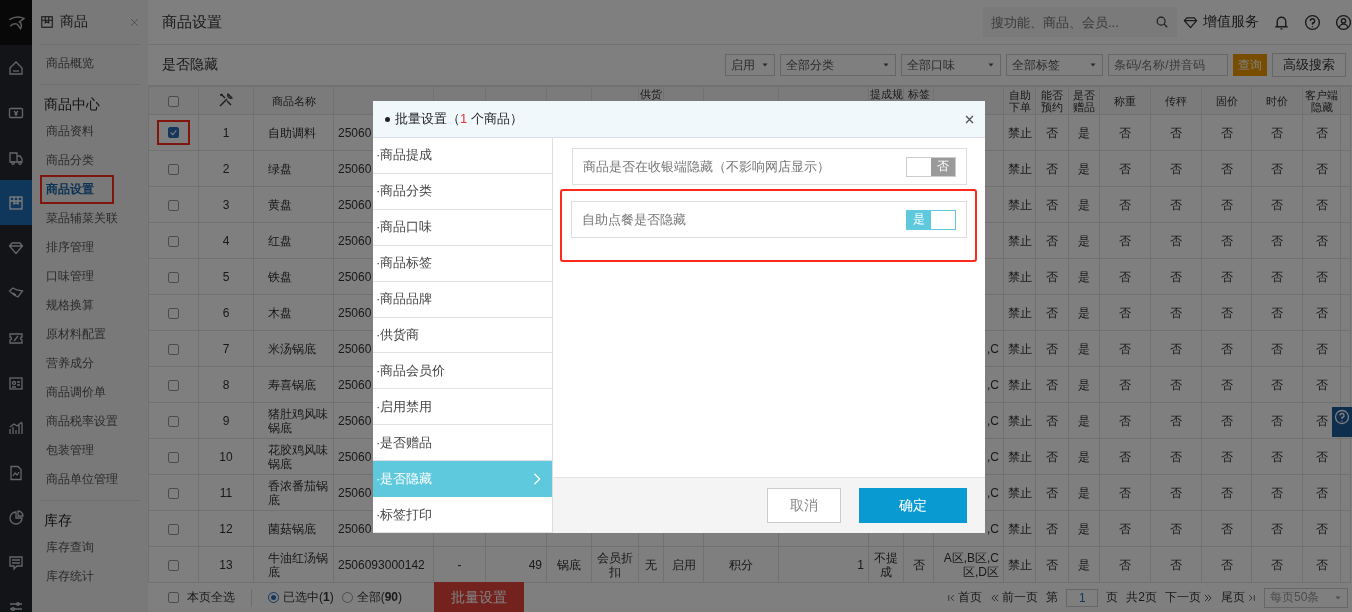  I want to click on sidebar-item: 商品调价单, so click(76, 392).